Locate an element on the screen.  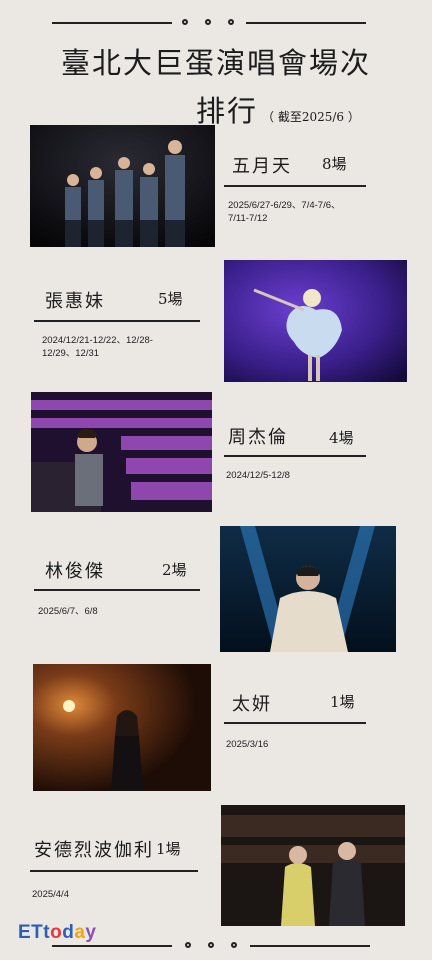
show-count-andrea-bocelli: 1場 is located at coordinates (168, 849).